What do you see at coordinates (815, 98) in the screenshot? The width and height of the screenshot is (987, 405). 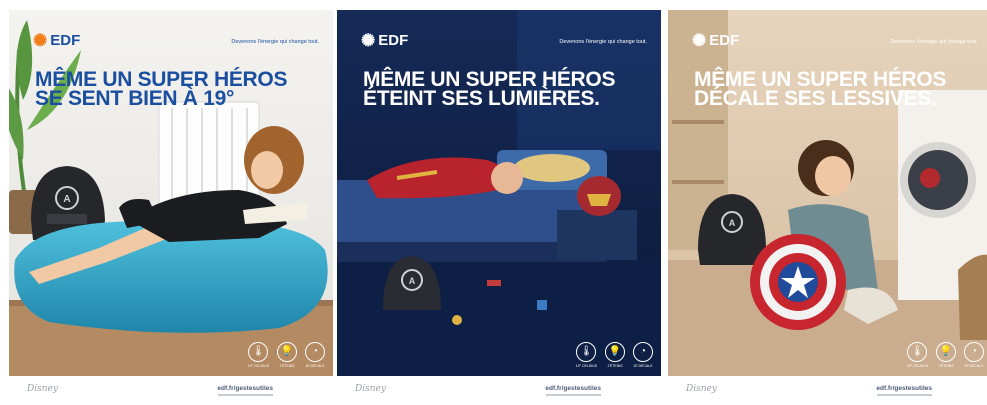 I see `headline-line-2: DÉCALE SES LESSIVES.` at bounding box center [815, 98].